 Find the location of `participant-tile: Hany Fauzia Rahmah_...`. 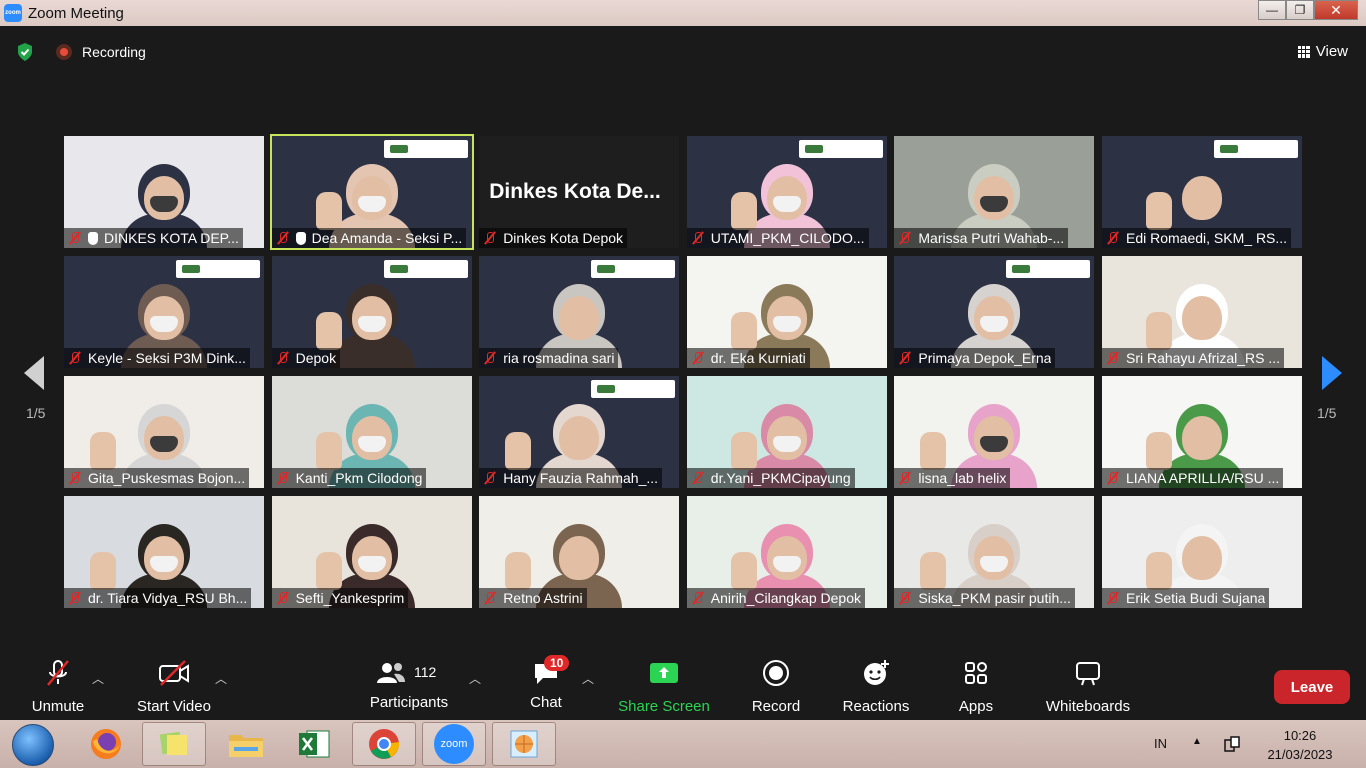

participant-tile: Hany Fauzia Rahmah_... is located at coordinates (579, 432).